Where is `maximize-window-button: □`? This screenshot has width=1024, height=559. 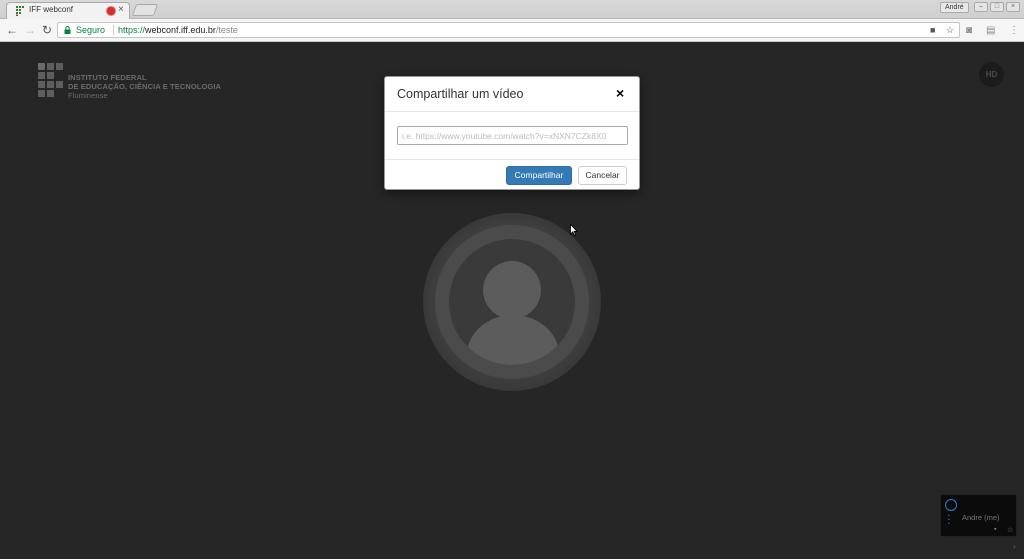 maximize-window-button: □ is located at coordinates (997, 7).